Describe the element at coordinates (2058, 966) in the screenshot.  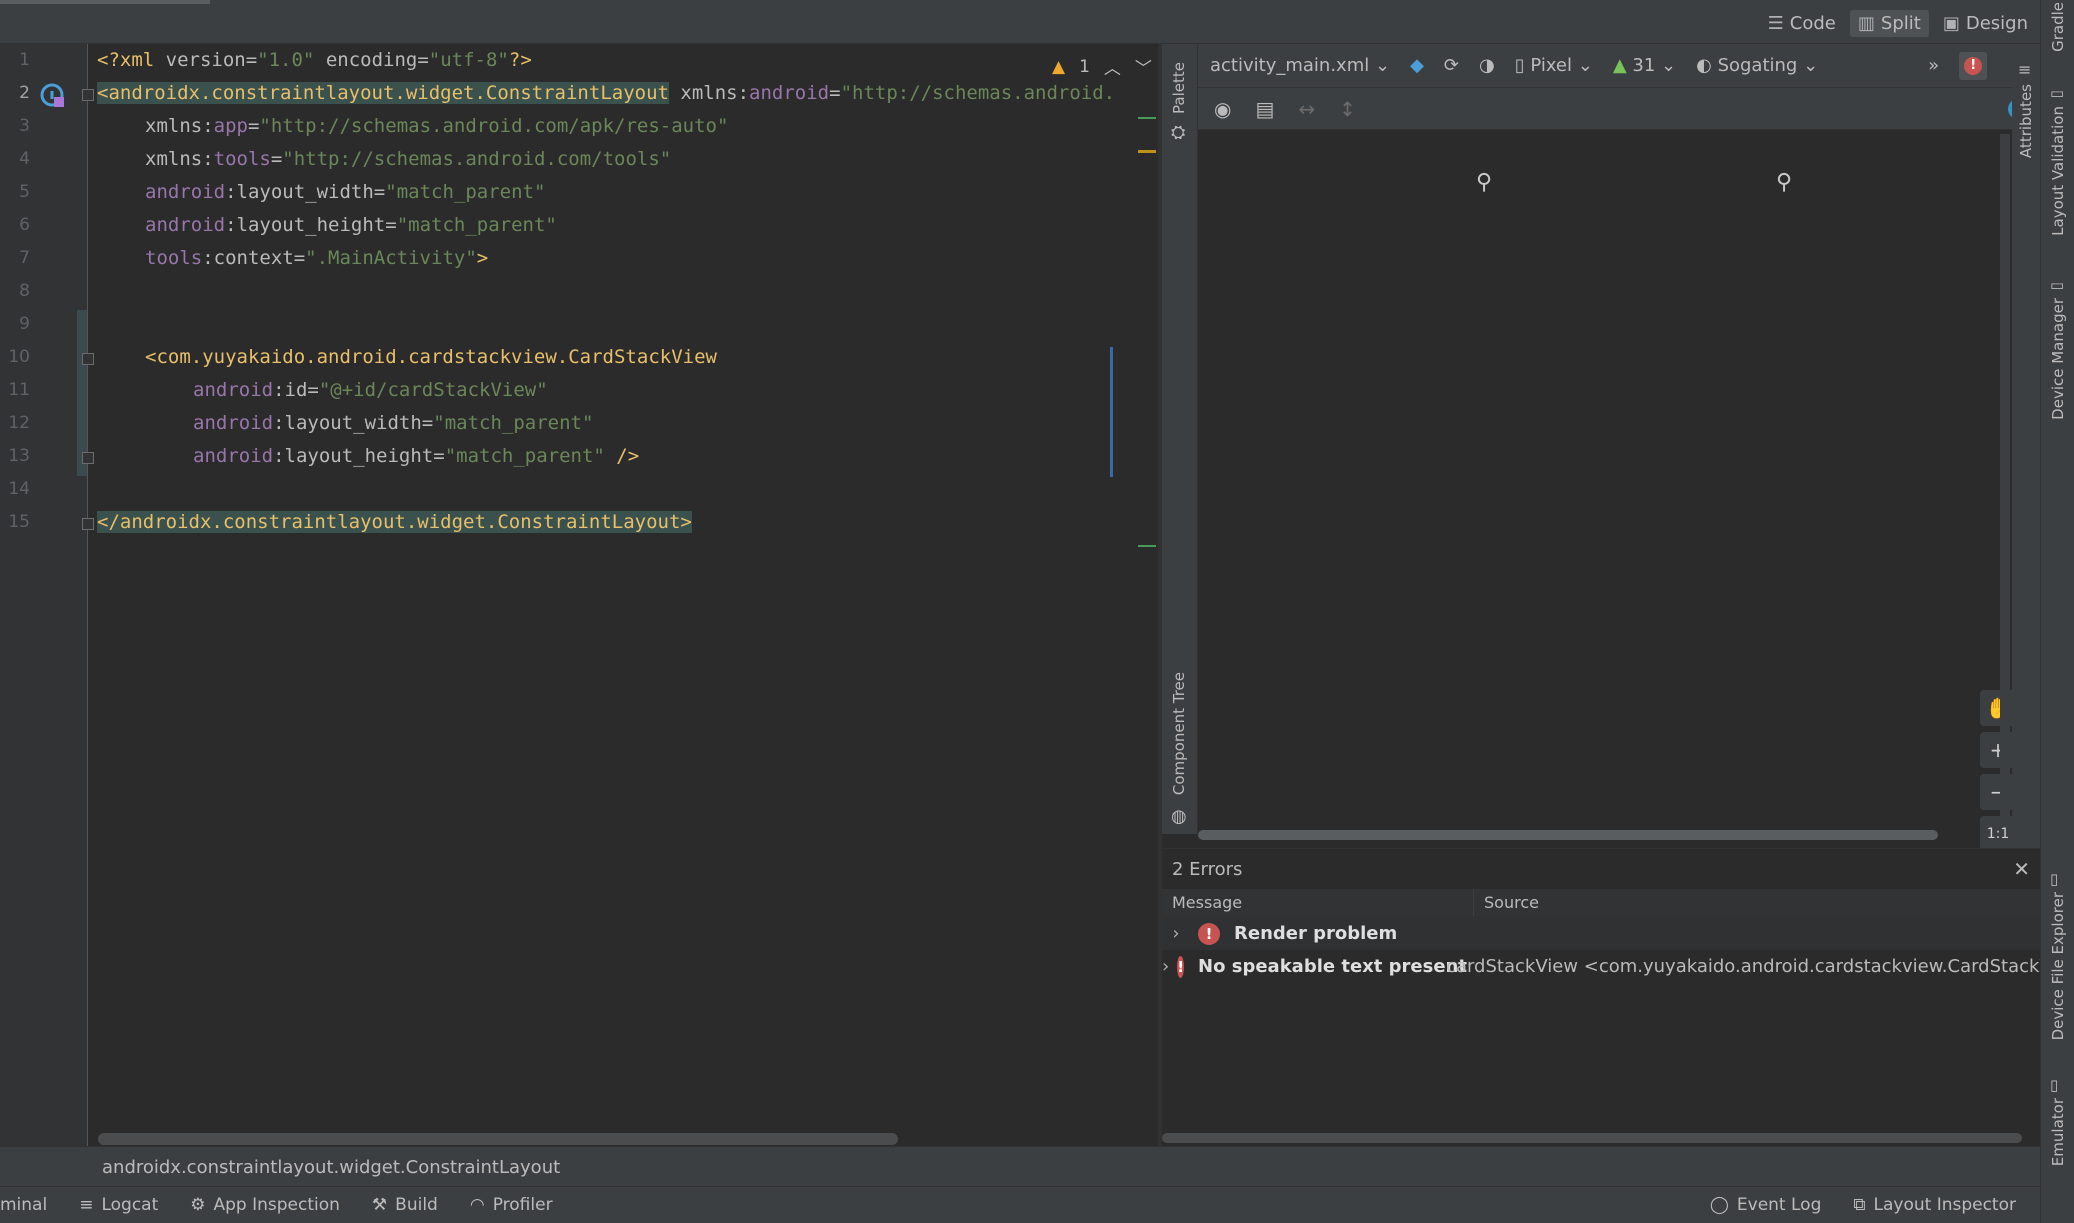
I see `device-file-explorer-tab: Device File Explorer` at that location.